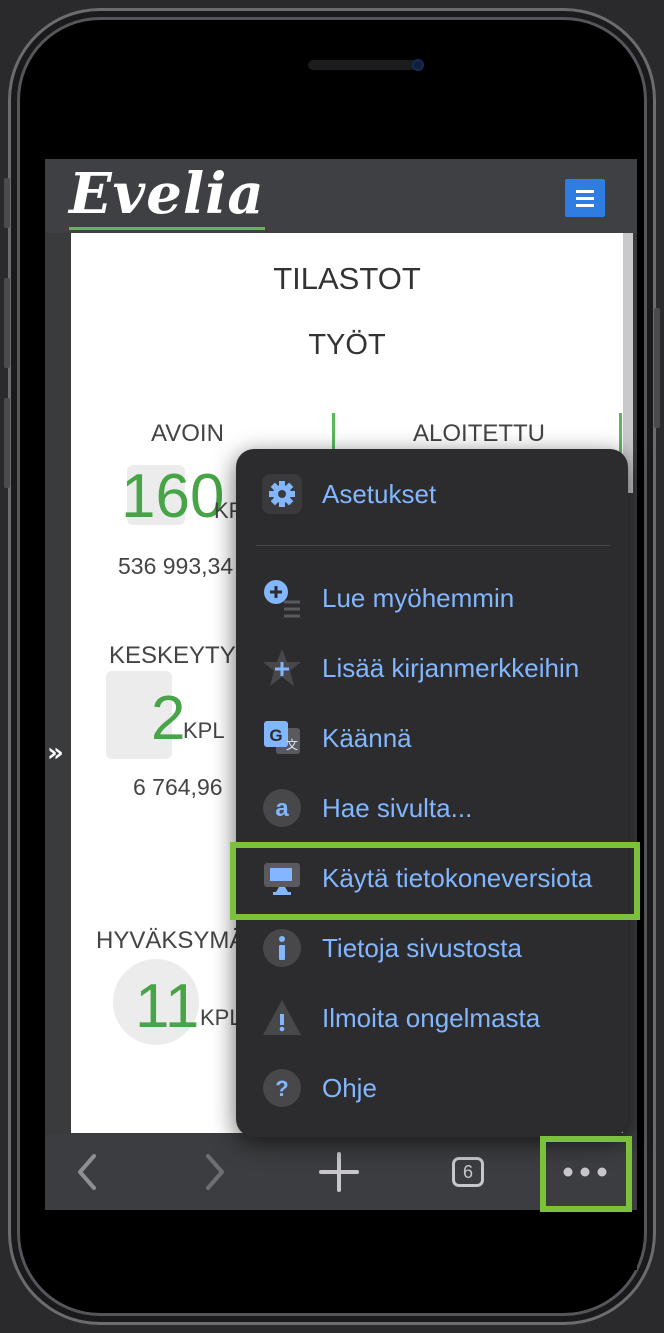 This screenshot has height=1333, width=664. Describe the element at coordinates (432, 738) in the screenshot. I see `menu-item-translate: G 文 Käännä` at that location.